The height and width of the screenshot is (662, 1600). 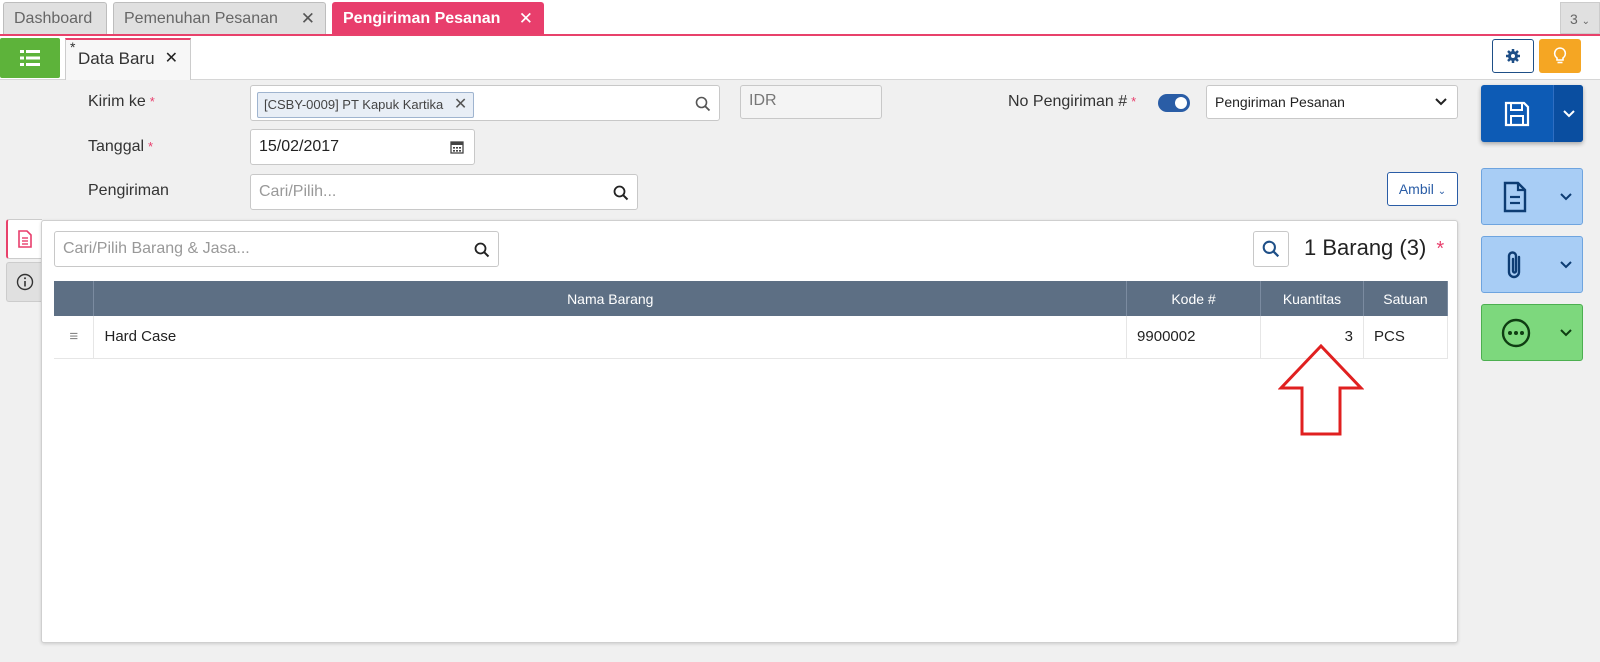 I want to click on item-count: 1 Barang (3) *, so click(x=1374, y=248).